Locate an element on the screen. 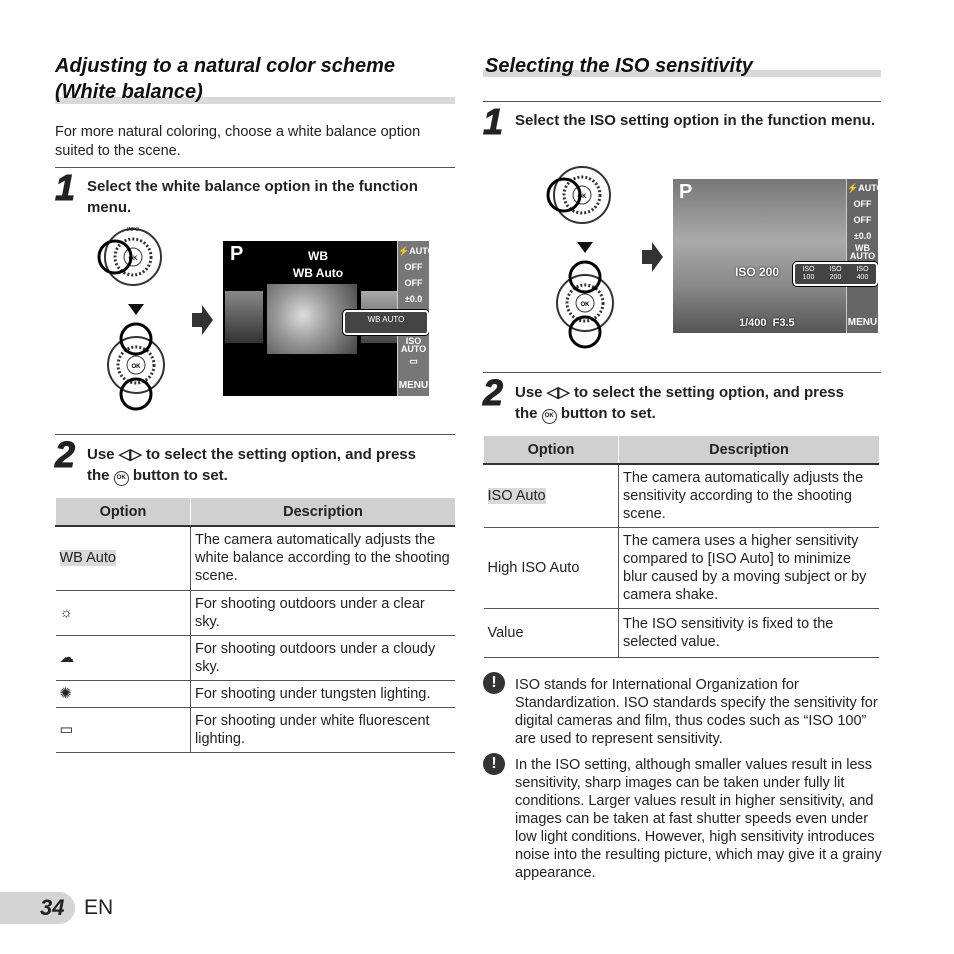  sun-icon: ☼ is located at coordinates (123, 613).